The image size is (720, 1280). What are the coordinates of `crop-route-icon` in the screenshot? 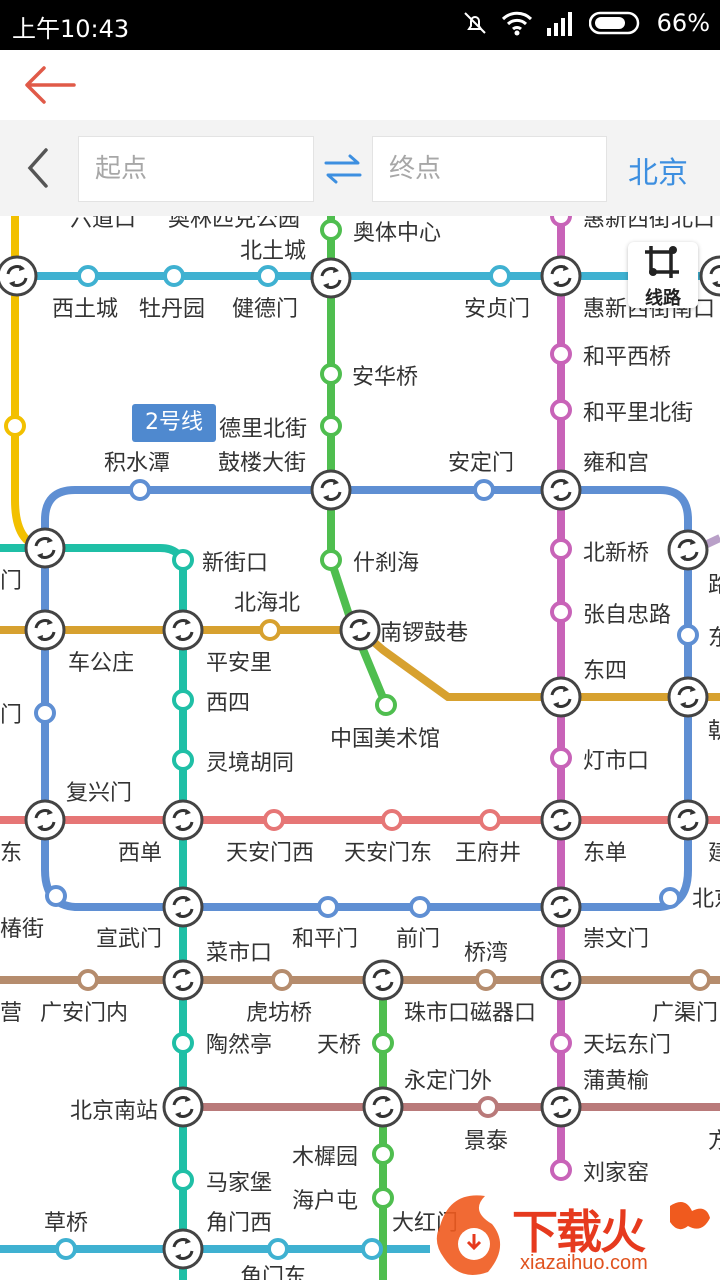 It's located at (662, 262).